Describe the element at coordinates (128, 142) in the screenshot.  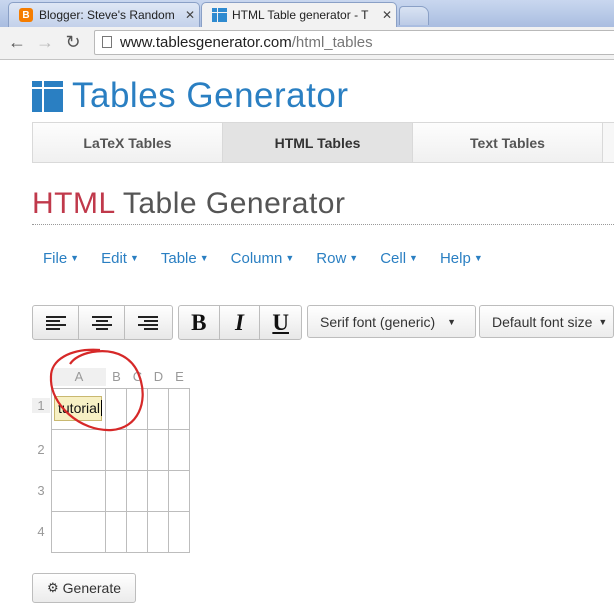
I see `tab-latex-tables: LaTeX Tables` at that location.